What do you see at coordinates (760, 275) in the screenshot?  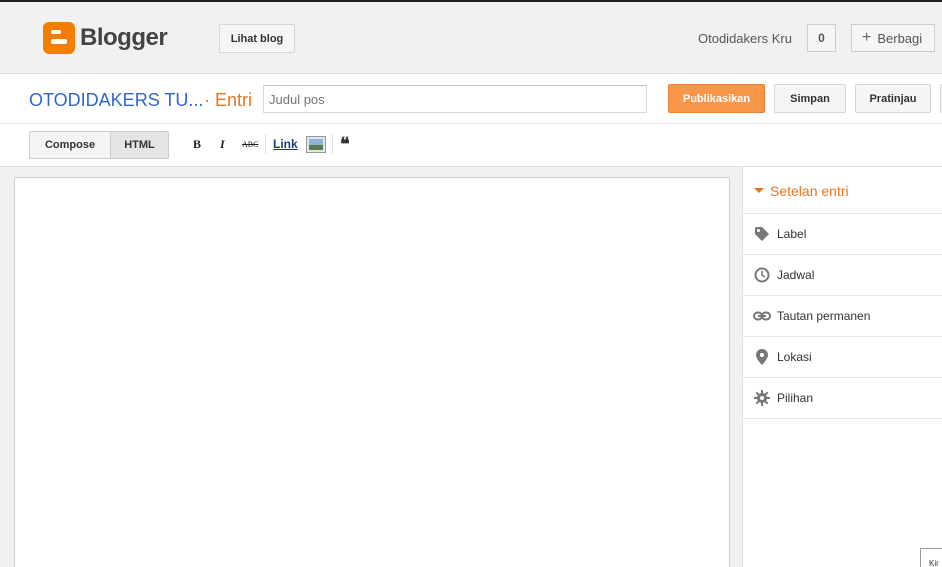 I see `clock-icon` at bounding box center [760, 275].